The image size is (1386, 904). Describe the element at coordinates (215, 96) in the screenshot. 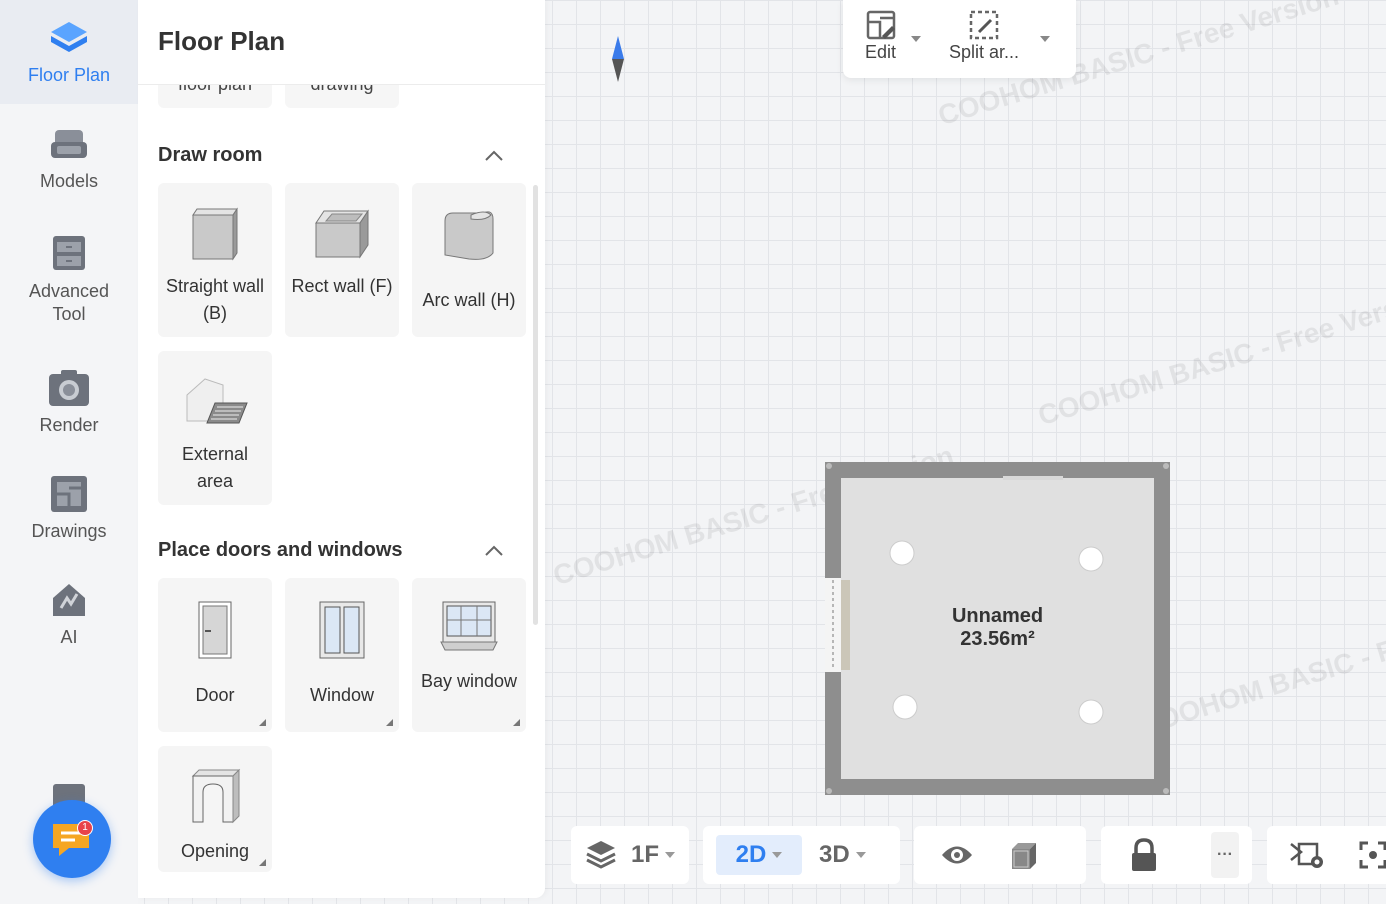

I see `stub-card-floor-plan: floor plan` at that location.